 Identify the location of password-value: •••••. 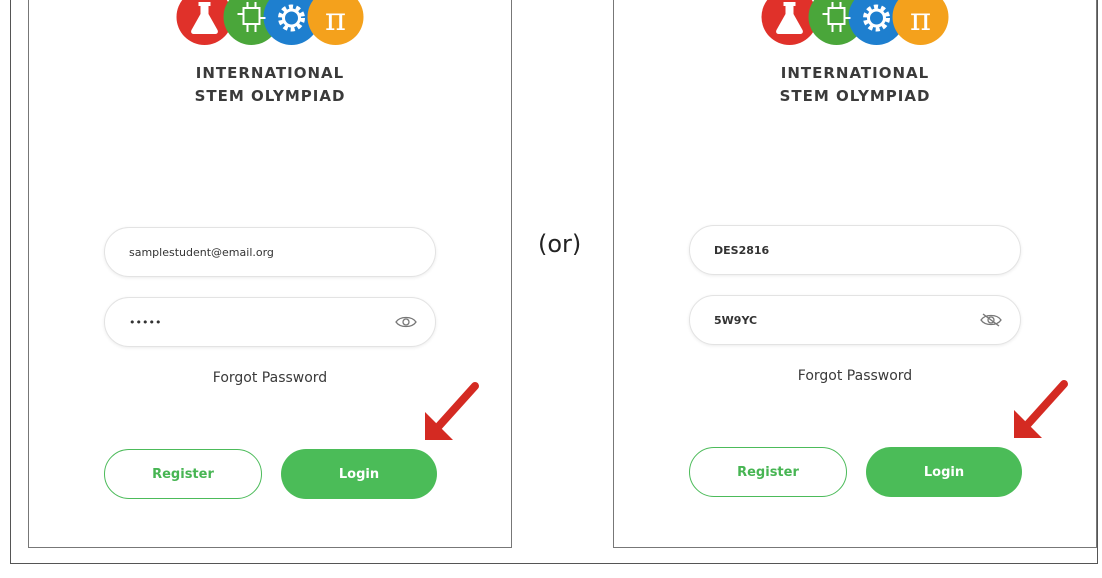
(145, 322).